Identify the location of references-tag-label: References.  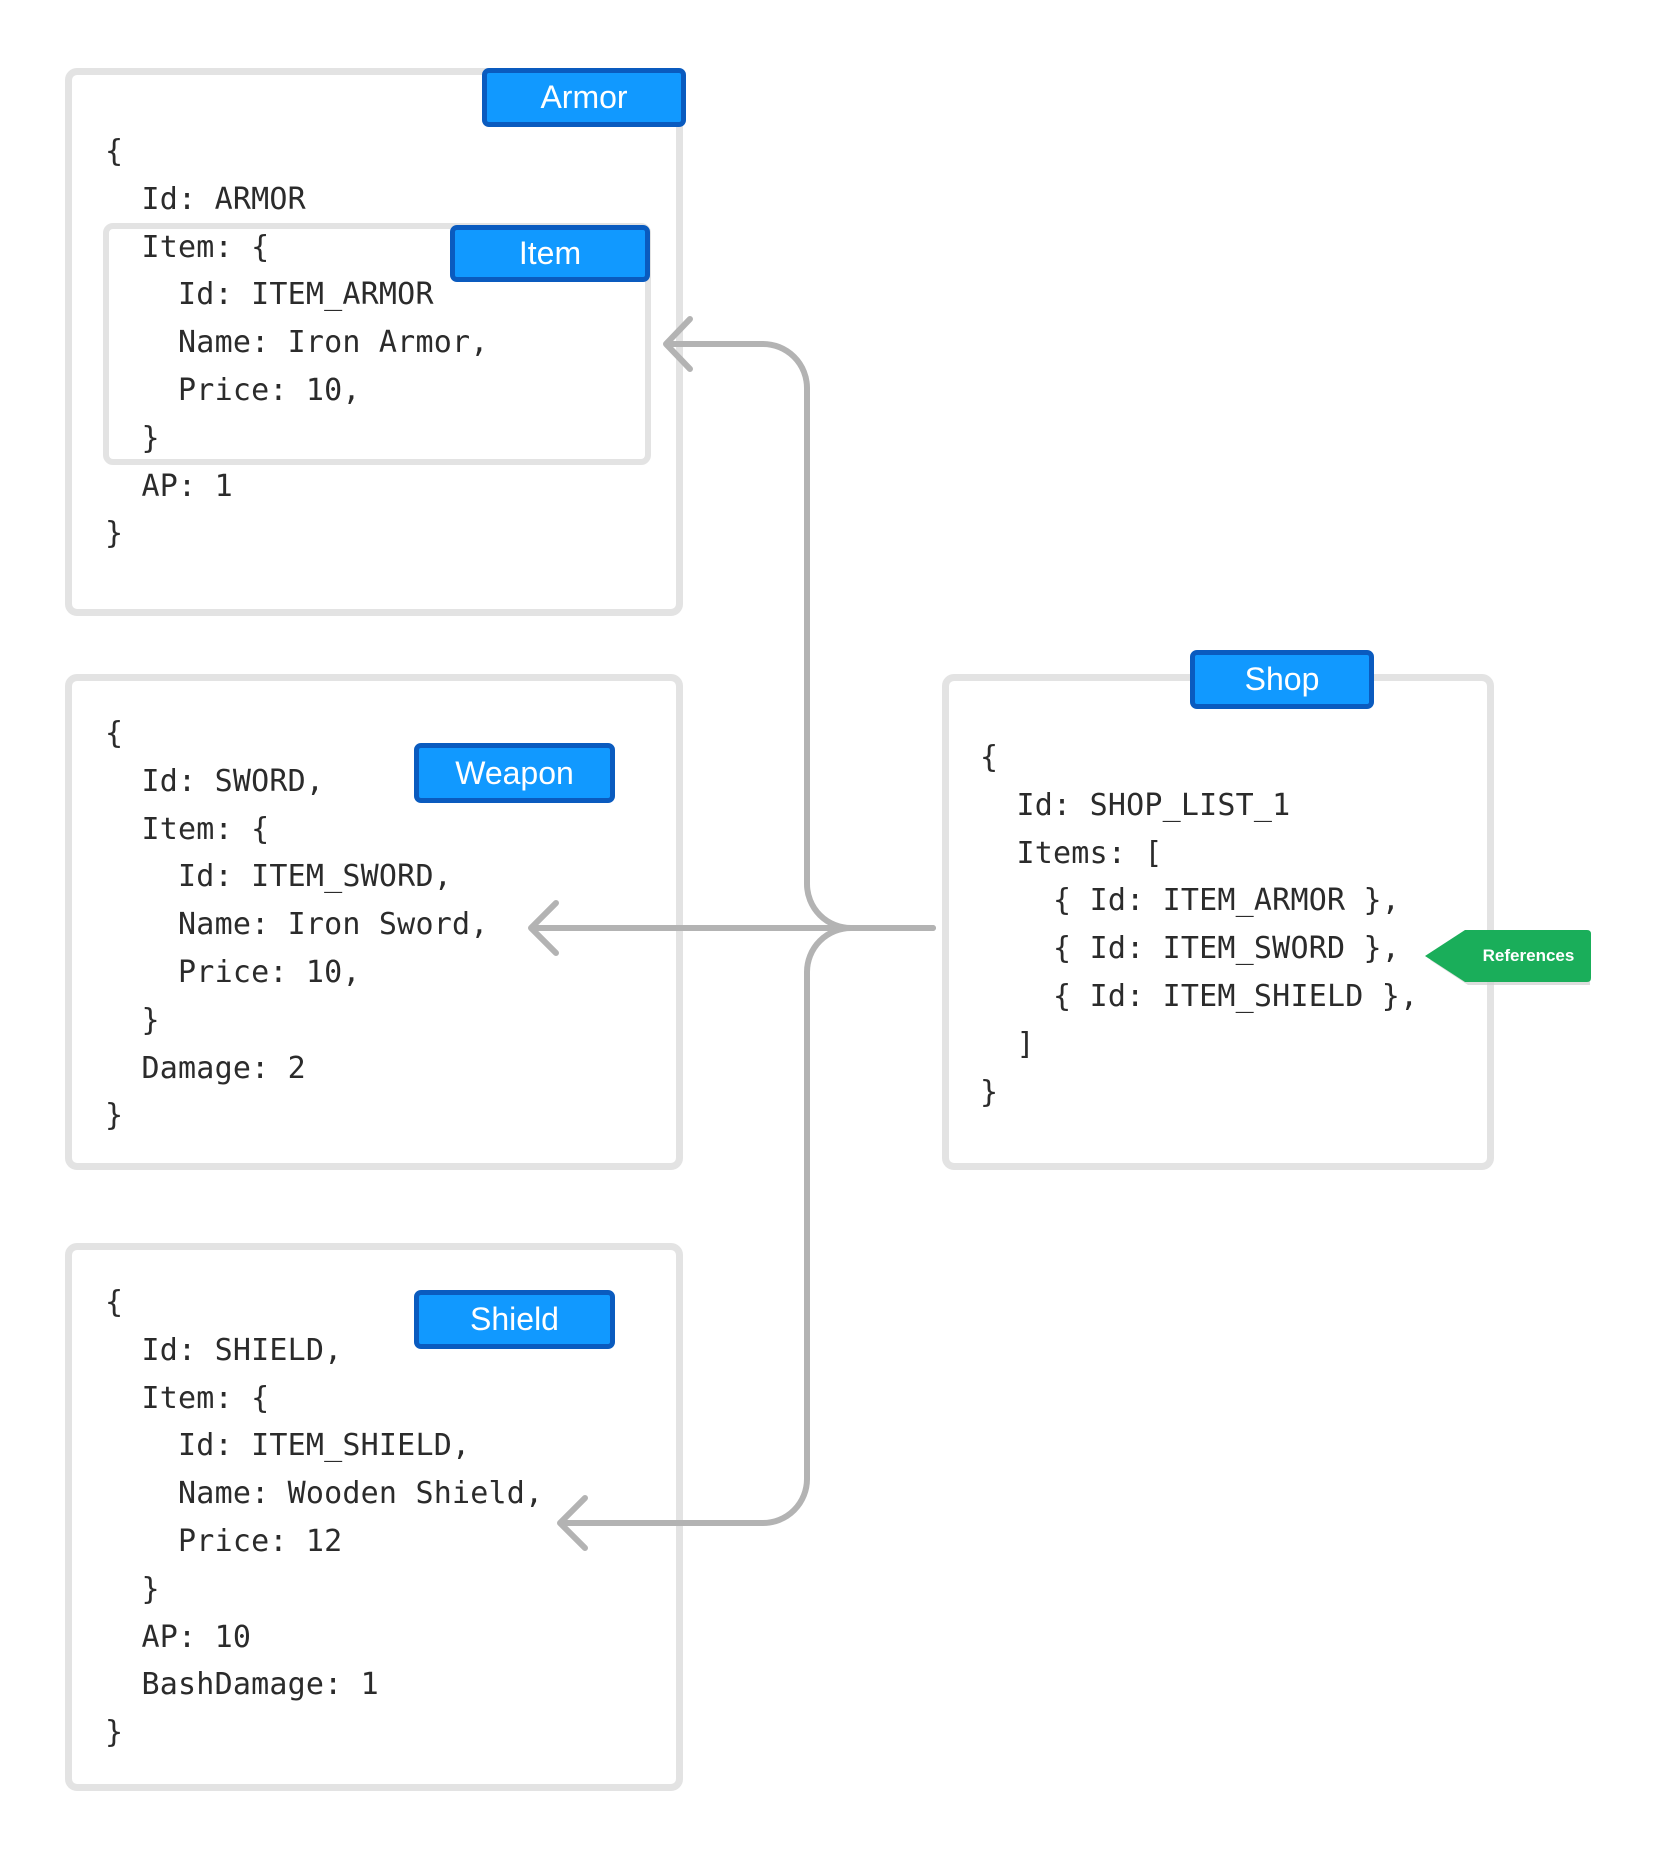
(1528, 955).